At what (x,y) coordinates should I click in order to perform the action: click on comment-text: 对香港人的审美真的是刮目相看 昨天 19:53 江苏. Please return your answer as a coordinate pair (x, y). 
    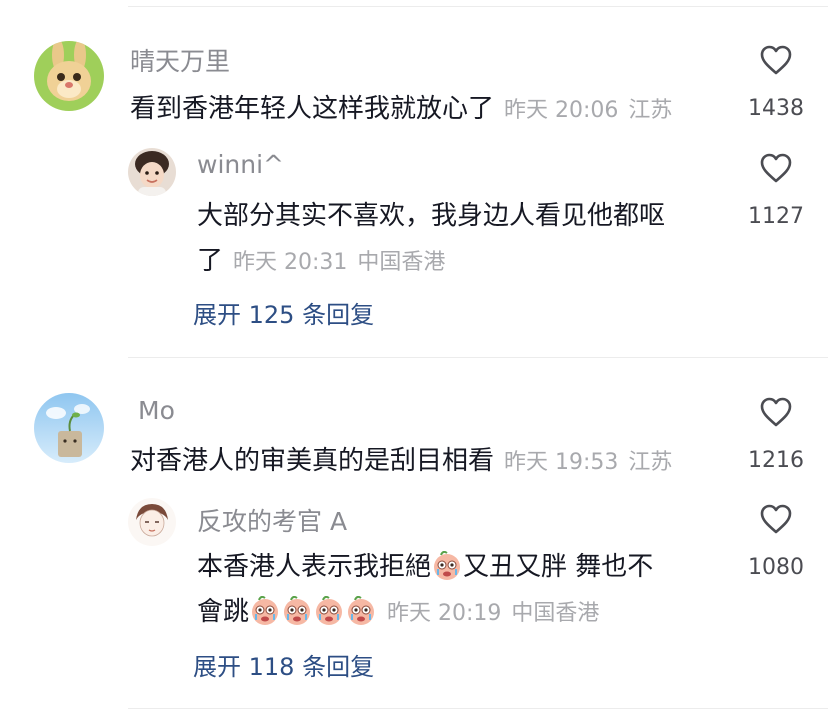
    Looking at the image, I should click on (401, 458).